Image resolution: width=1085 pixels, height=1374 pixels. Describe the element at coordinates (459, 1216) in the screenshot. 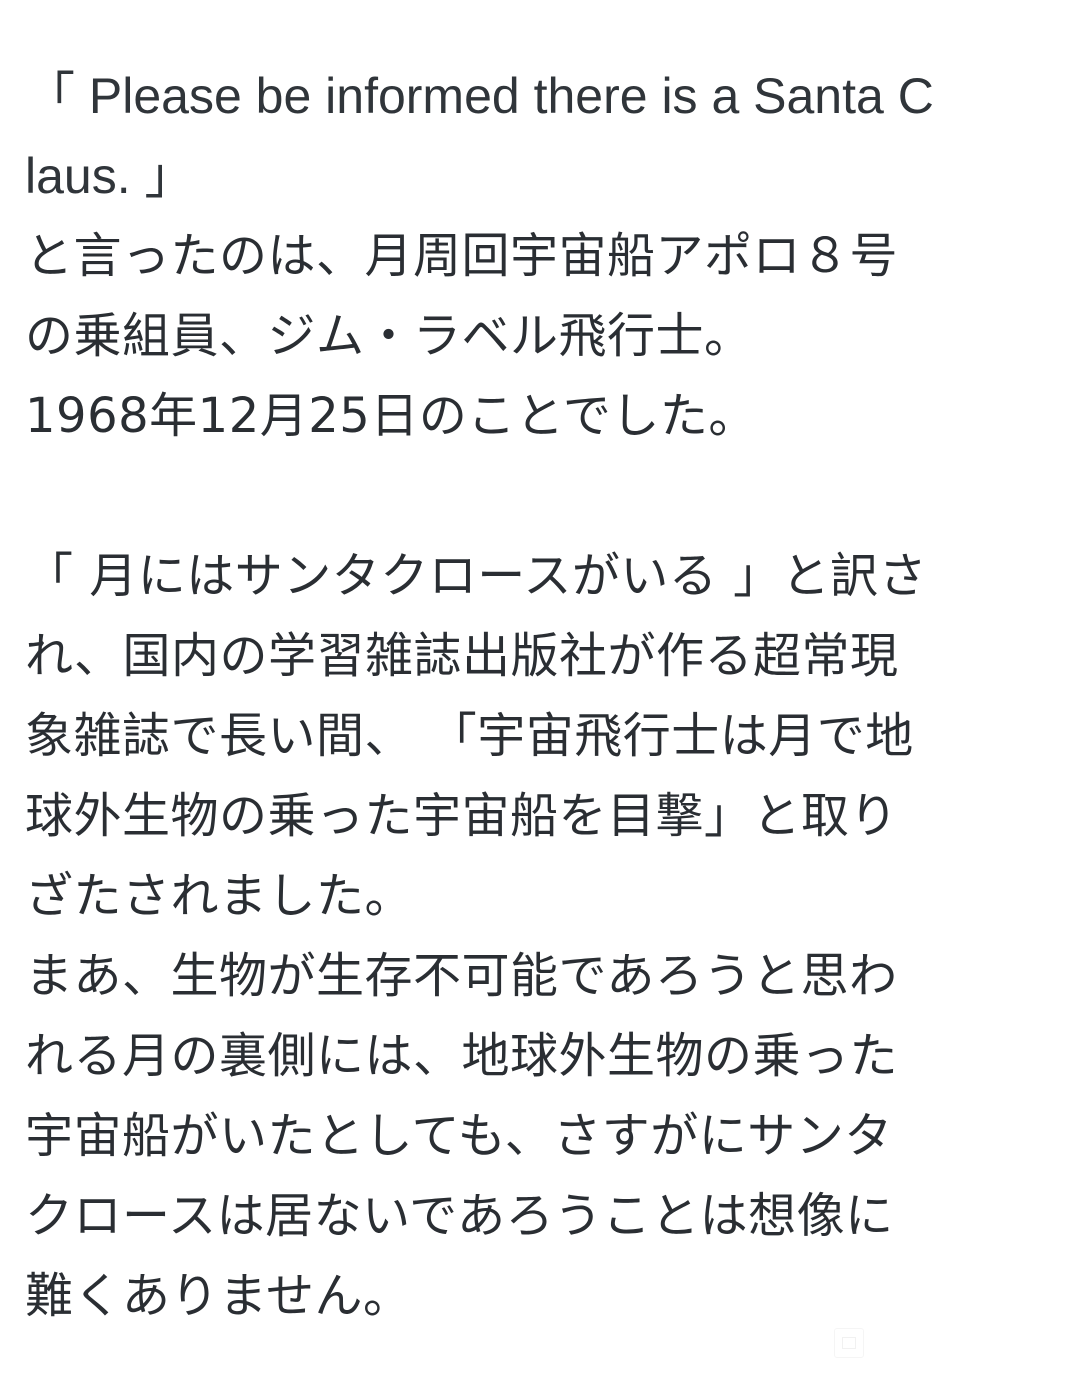

I see `text-line: クロースは居ないであろうことは想像に` at that location.